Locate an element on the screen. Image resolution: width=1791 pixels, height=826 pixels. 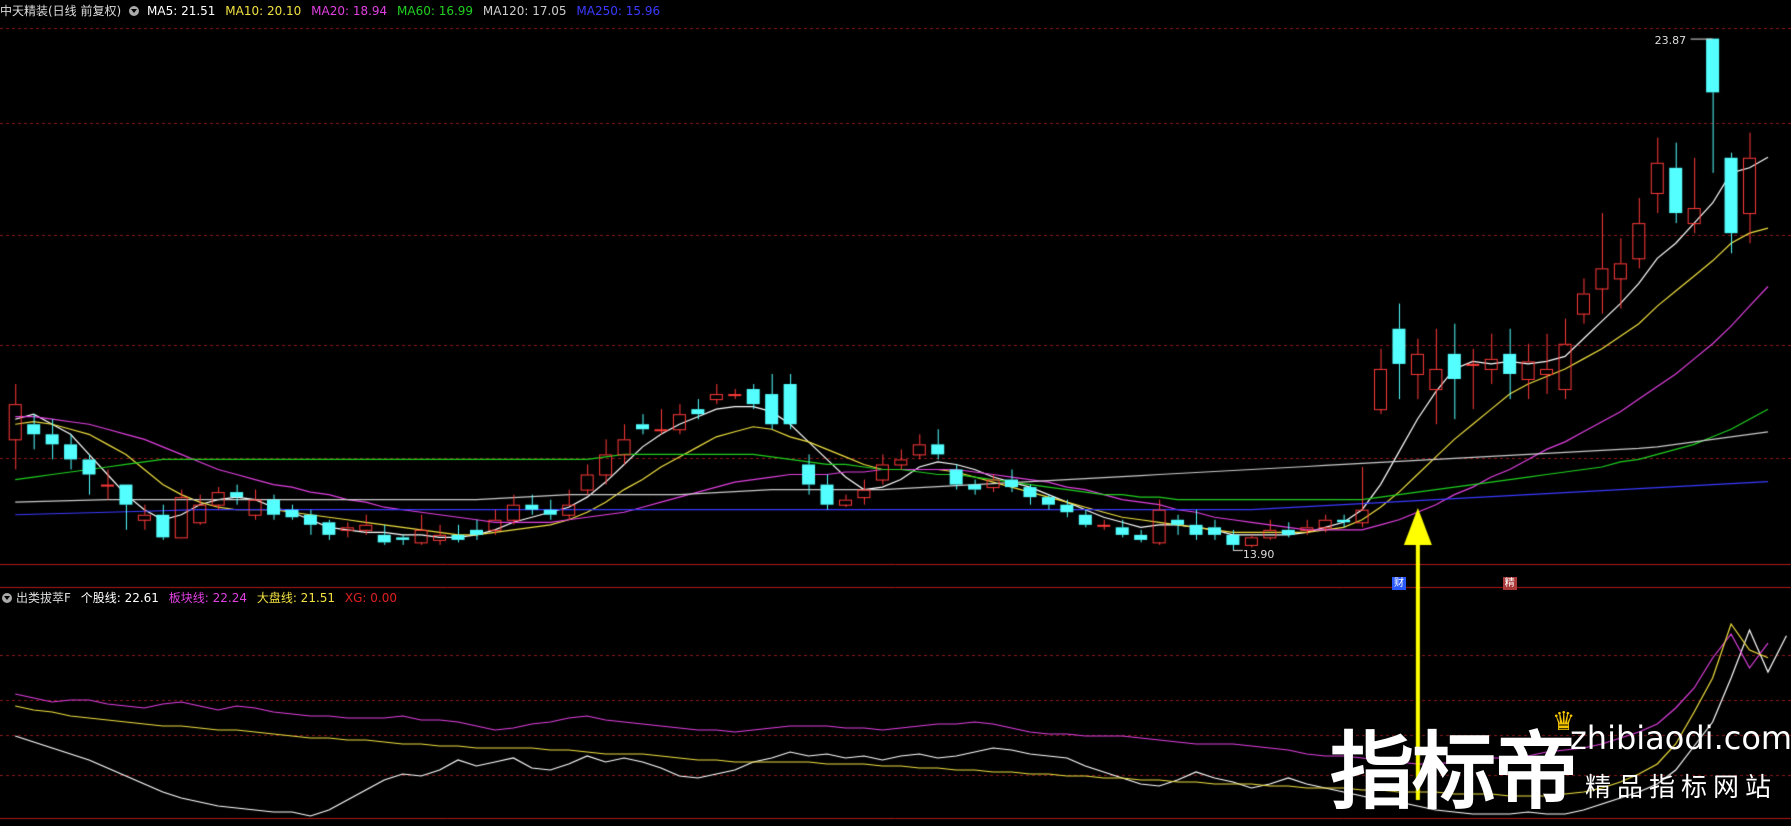
high-price-label: 23.87 is located at coordinates (1670, 40).